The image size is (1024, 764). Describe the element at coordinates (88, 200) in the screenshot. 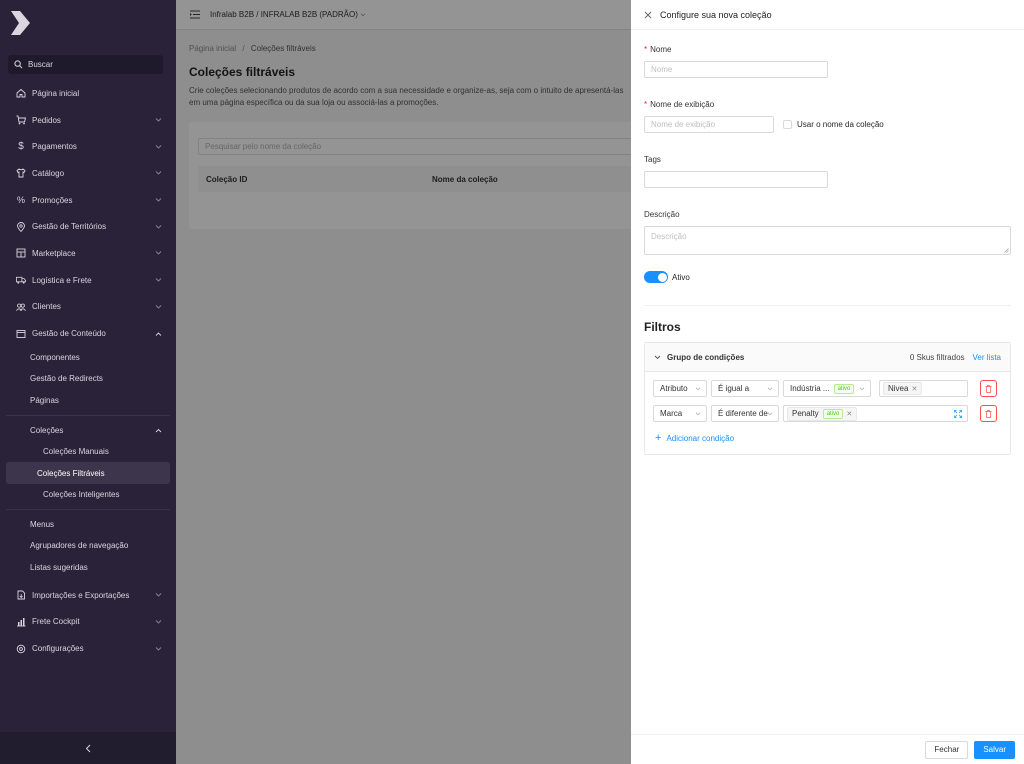

I see `sidebar-item-promocoes: % Promoções` at that location.